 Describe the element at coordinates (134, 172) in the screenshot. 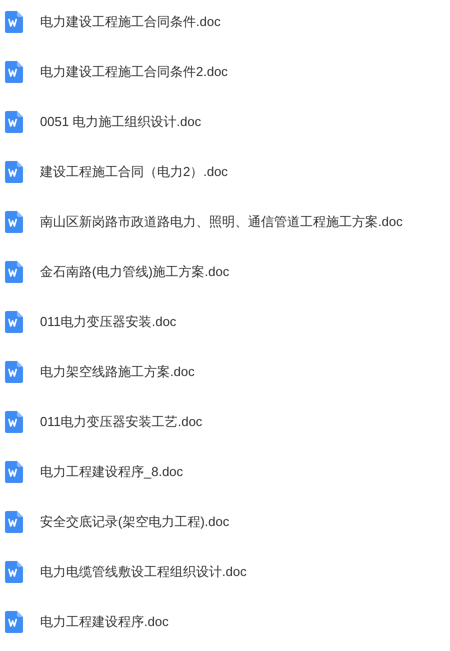

I see `file-name: 建设工程施工合同（电力2）.doc` at that location.